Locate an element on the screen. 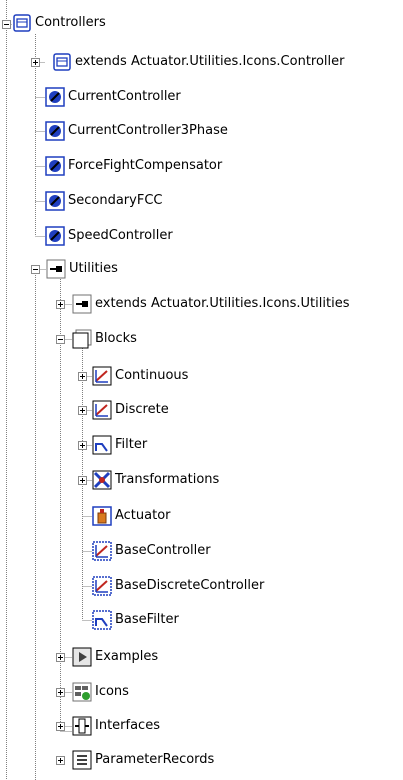  collapse-toggle-controllers is located at coordinates (6, 24).